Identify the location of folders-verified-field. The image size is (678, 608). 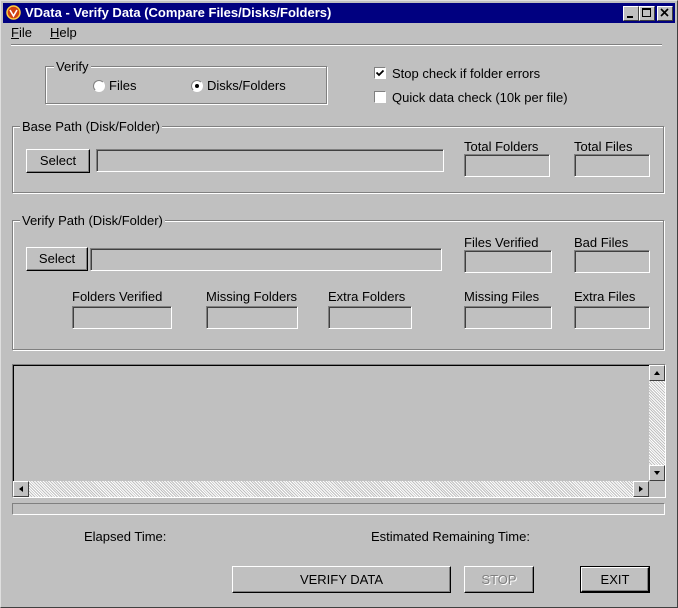
(122, 317).